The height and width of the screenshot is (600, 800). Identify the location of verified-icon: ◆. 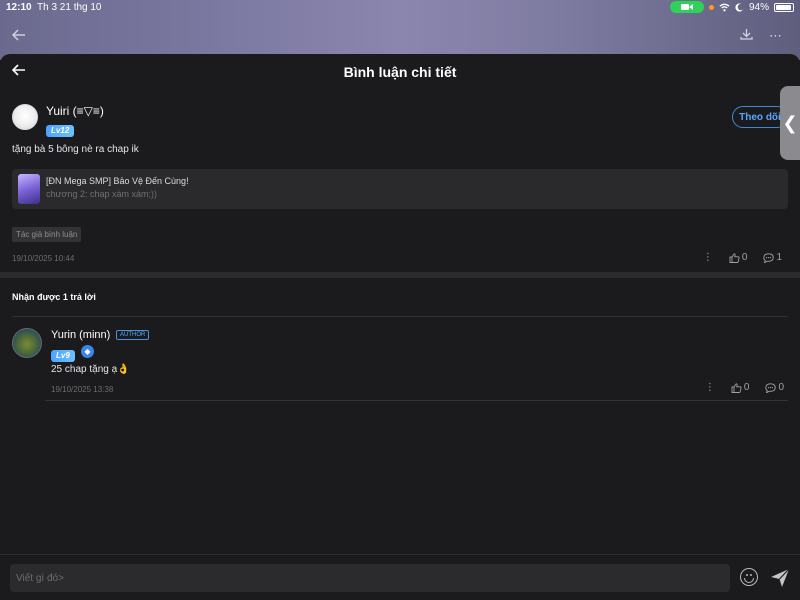
(87, 351).